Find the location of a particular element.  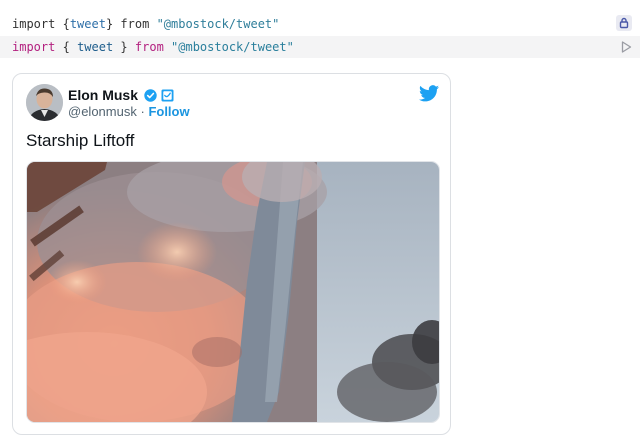

output-import-name: tweet is located at coordinates (88, 24).